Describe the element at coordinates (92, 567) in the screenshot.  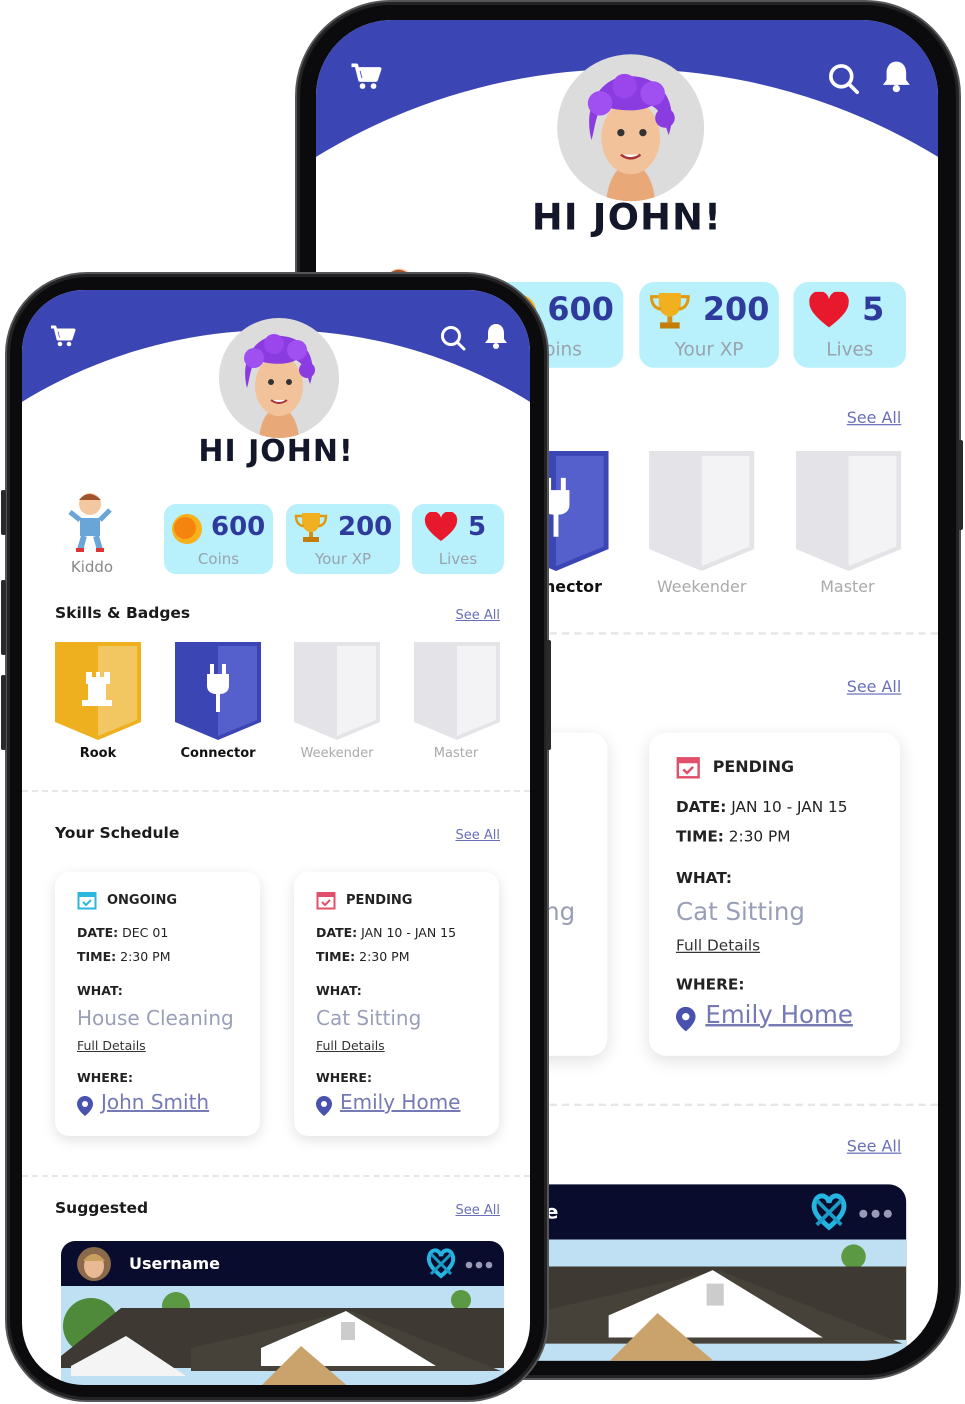
I see `level-label: Kiddo` at that location.